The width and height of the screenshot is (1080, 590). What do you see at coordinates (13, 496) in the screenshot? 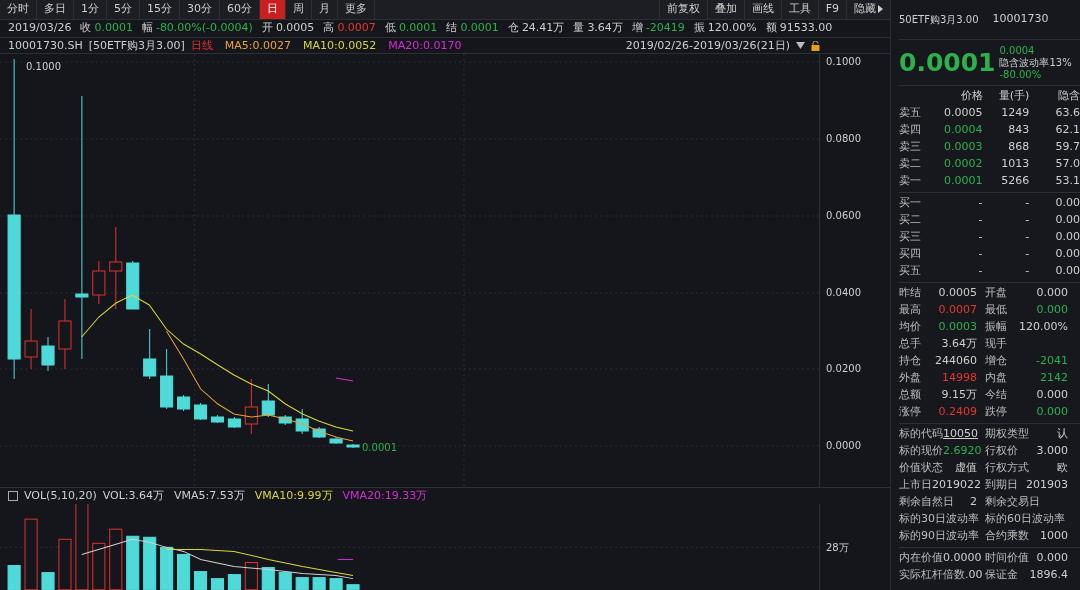
I see `help-icon` at bounding box center [13, 496].